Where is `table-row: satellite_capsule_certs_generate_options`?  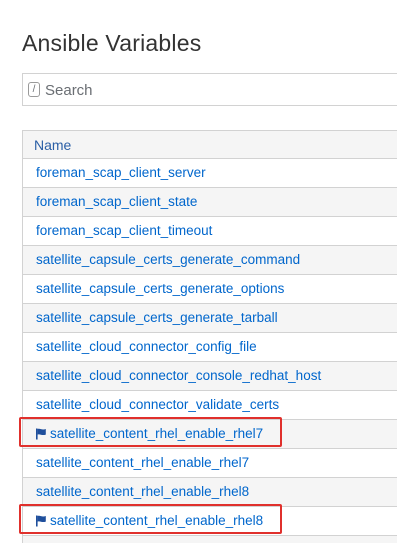
table-row: satellite_capsule_certs_generate_options is located at coordinates (210, 289).